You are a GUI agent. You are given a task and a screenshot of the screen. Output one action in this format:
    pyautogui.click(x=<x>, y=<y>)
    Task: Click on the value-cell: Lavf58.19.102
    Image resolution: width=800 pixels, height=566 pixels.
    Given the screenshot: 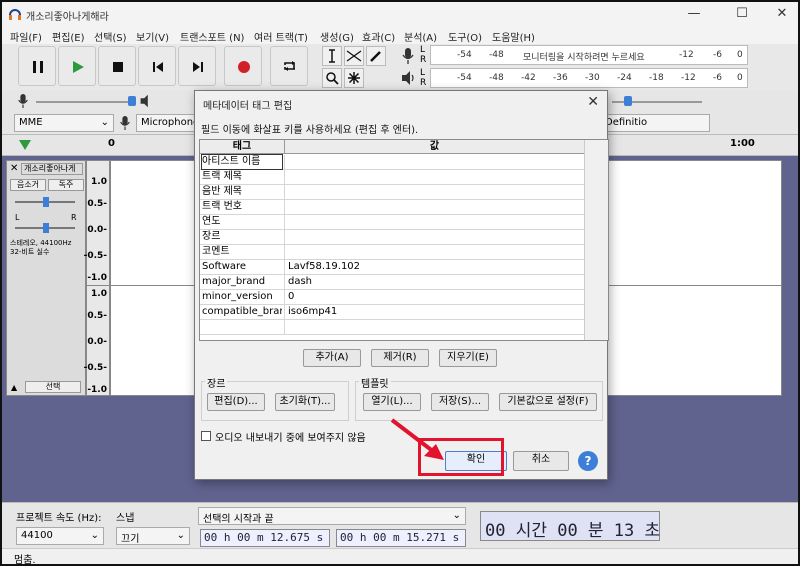 What is the action you would take?
    pyautogui.click(x=433, y=267)
    